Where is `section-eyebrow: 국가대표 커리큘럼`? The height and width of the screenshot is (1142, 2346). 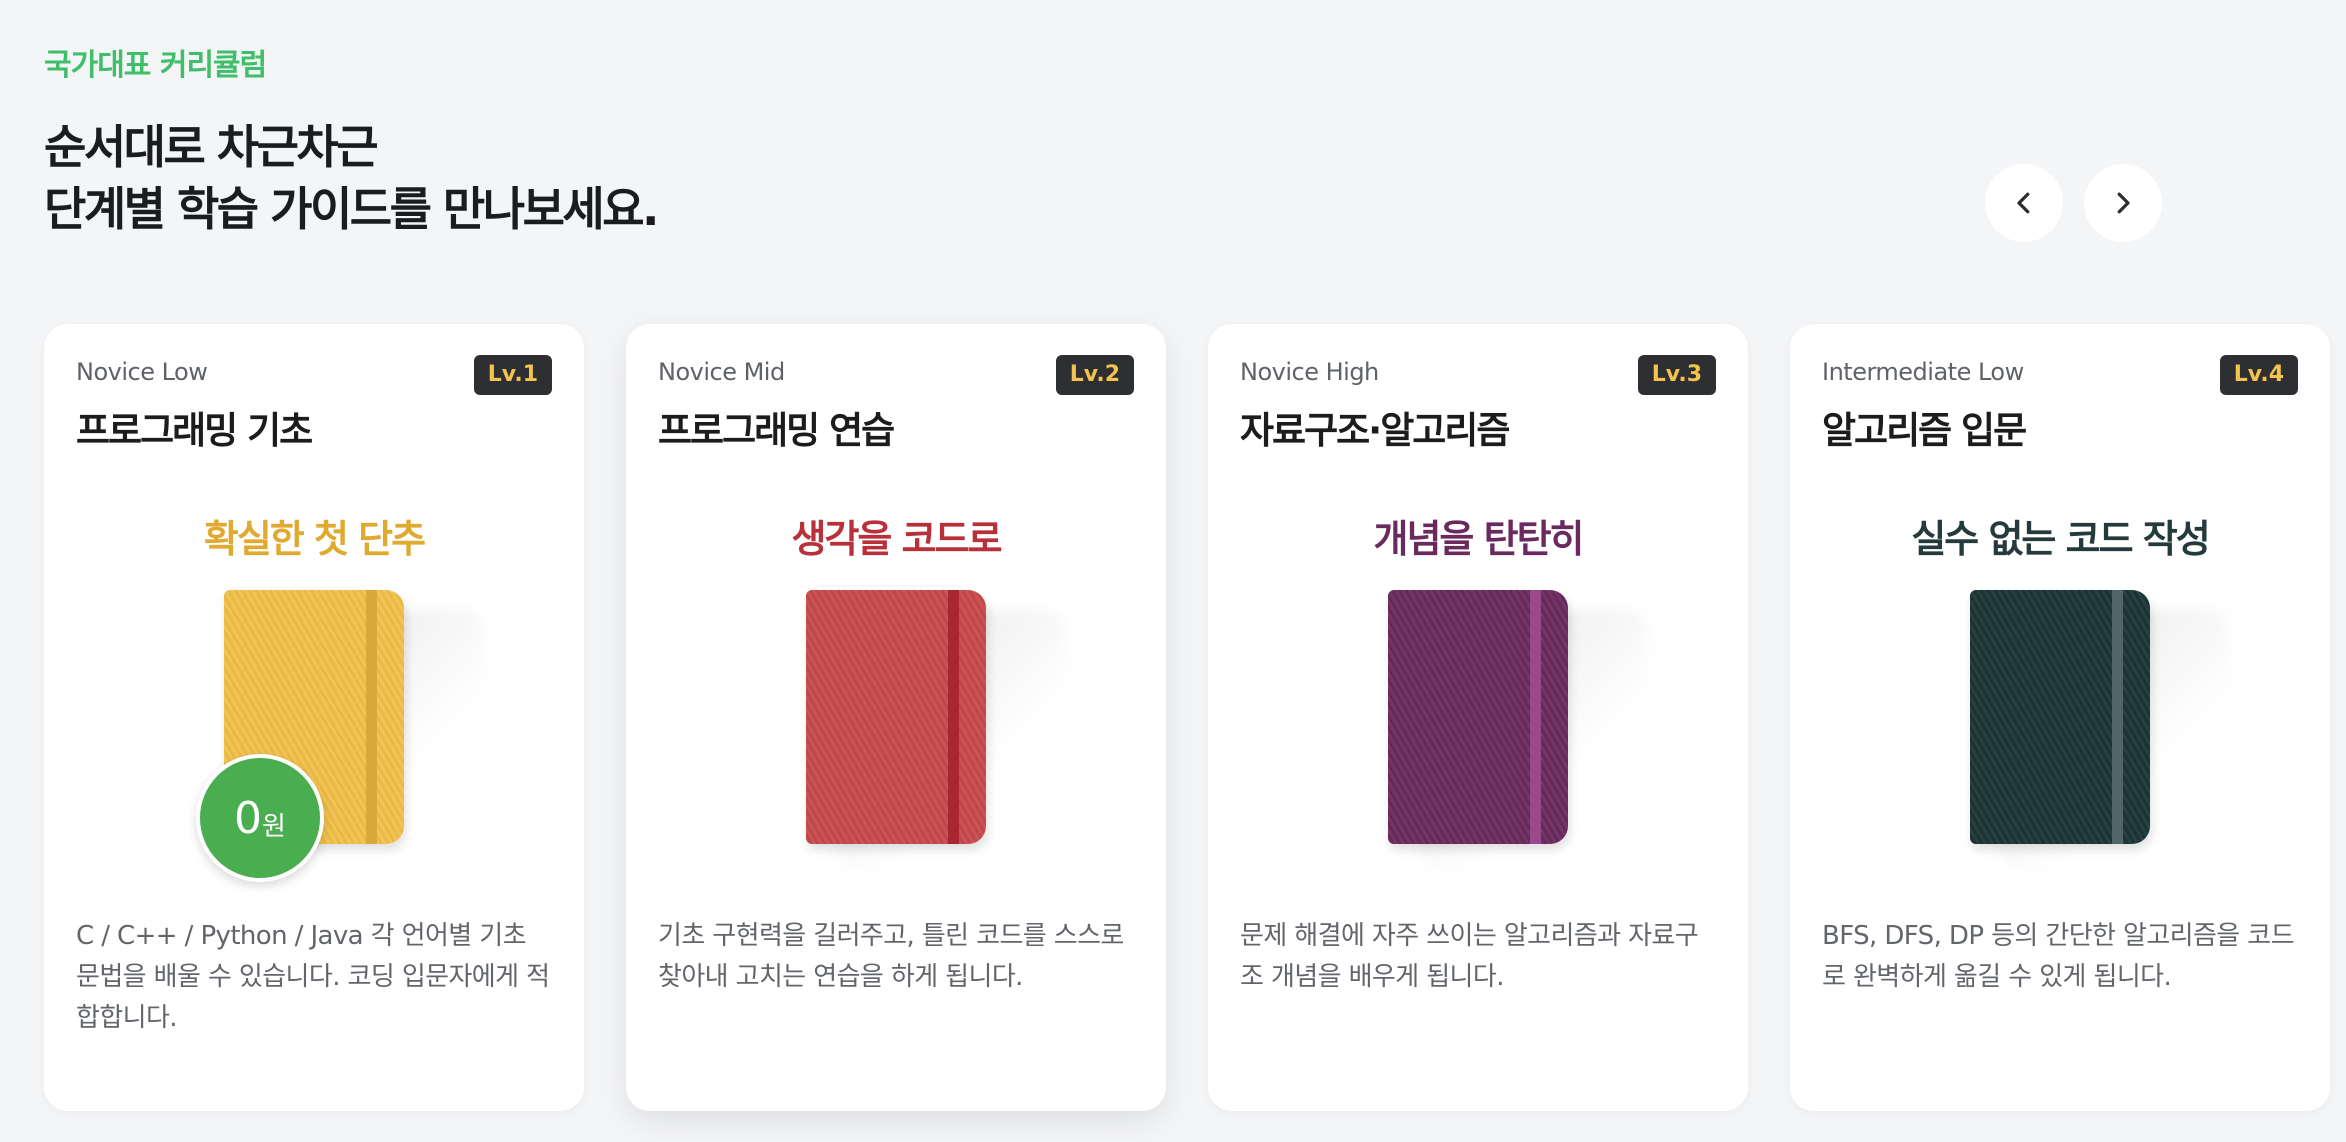 section-eyebrow: 국가대표 커리큘럼 is located at coordinates (155, 65).